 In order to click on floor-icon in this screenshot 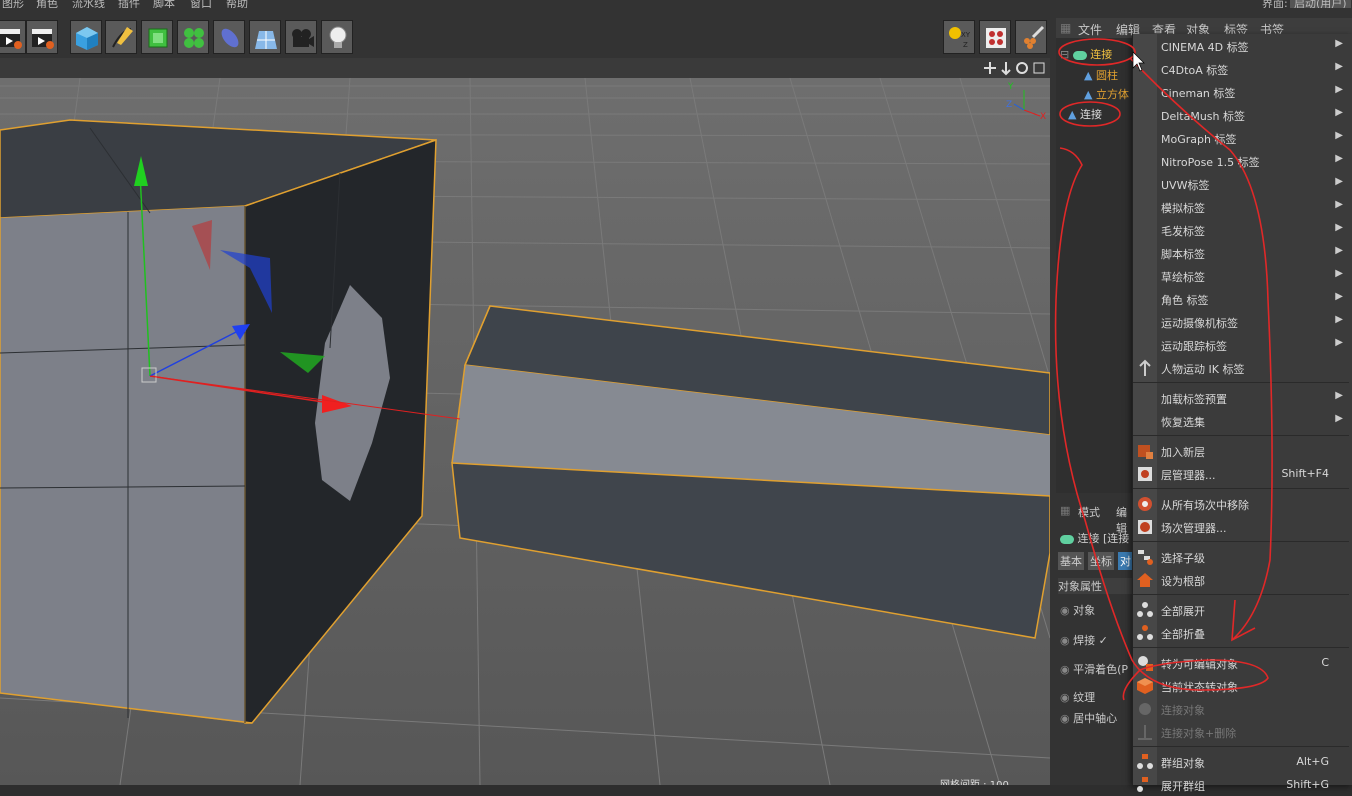, I will do `click(266, 40)`.